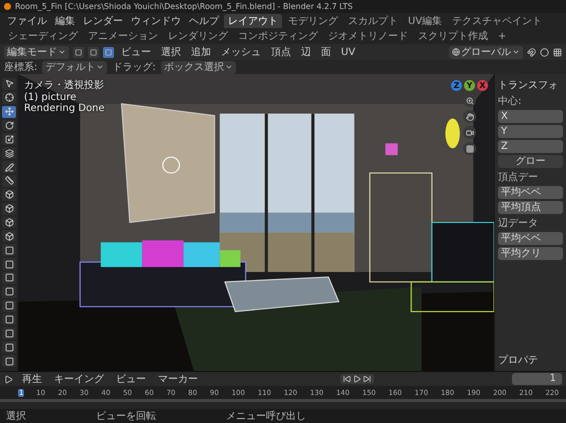 Image resolution: width=566 pixels, height=423 pixels. I want to click on workspace-tab: UV編集, so click(425, 21).